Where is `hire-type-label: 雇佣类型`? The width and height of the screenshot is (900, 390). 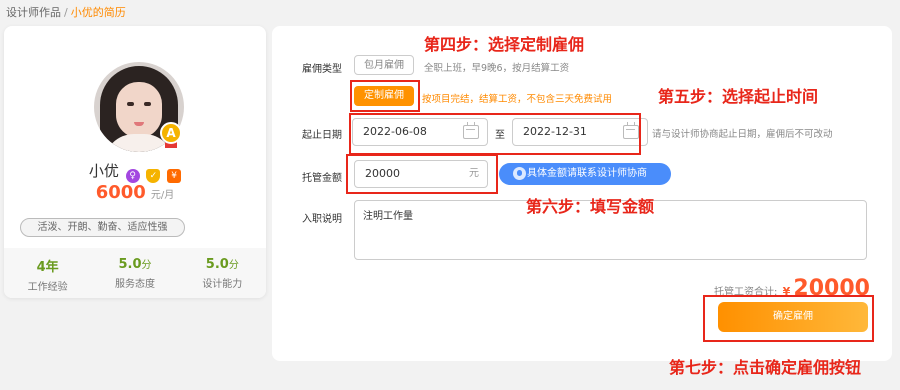 hire-type-label: 雇佣类型 is located at coordinates (322, 69).